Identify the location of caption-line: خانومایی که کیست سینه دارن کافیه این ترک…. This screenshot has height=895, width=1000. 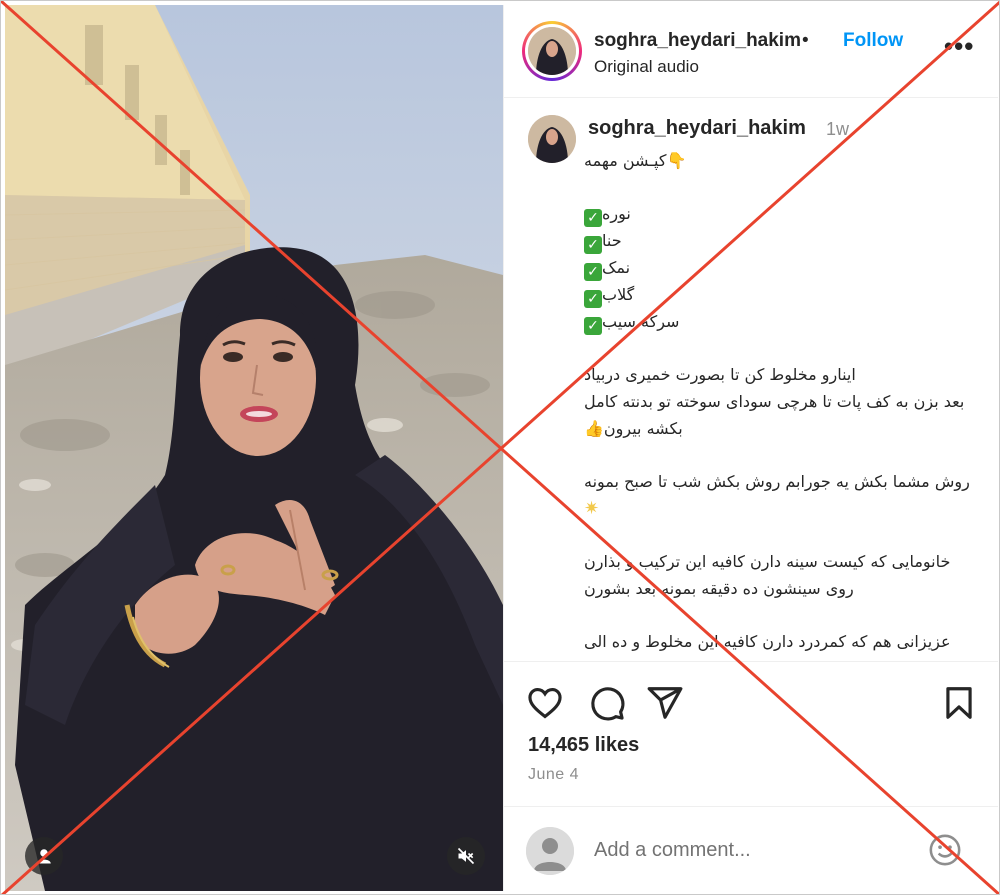
(767, 561).